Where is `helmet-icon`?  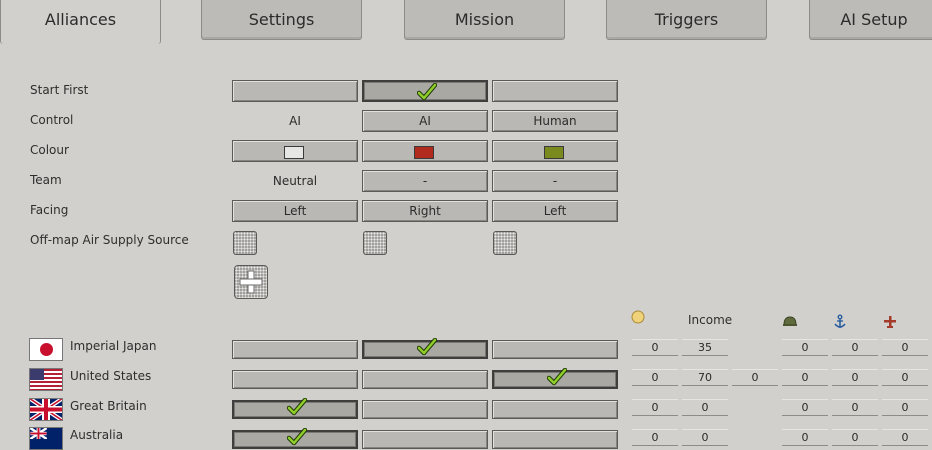 helmet-icon is located at coordinates (790, 321).